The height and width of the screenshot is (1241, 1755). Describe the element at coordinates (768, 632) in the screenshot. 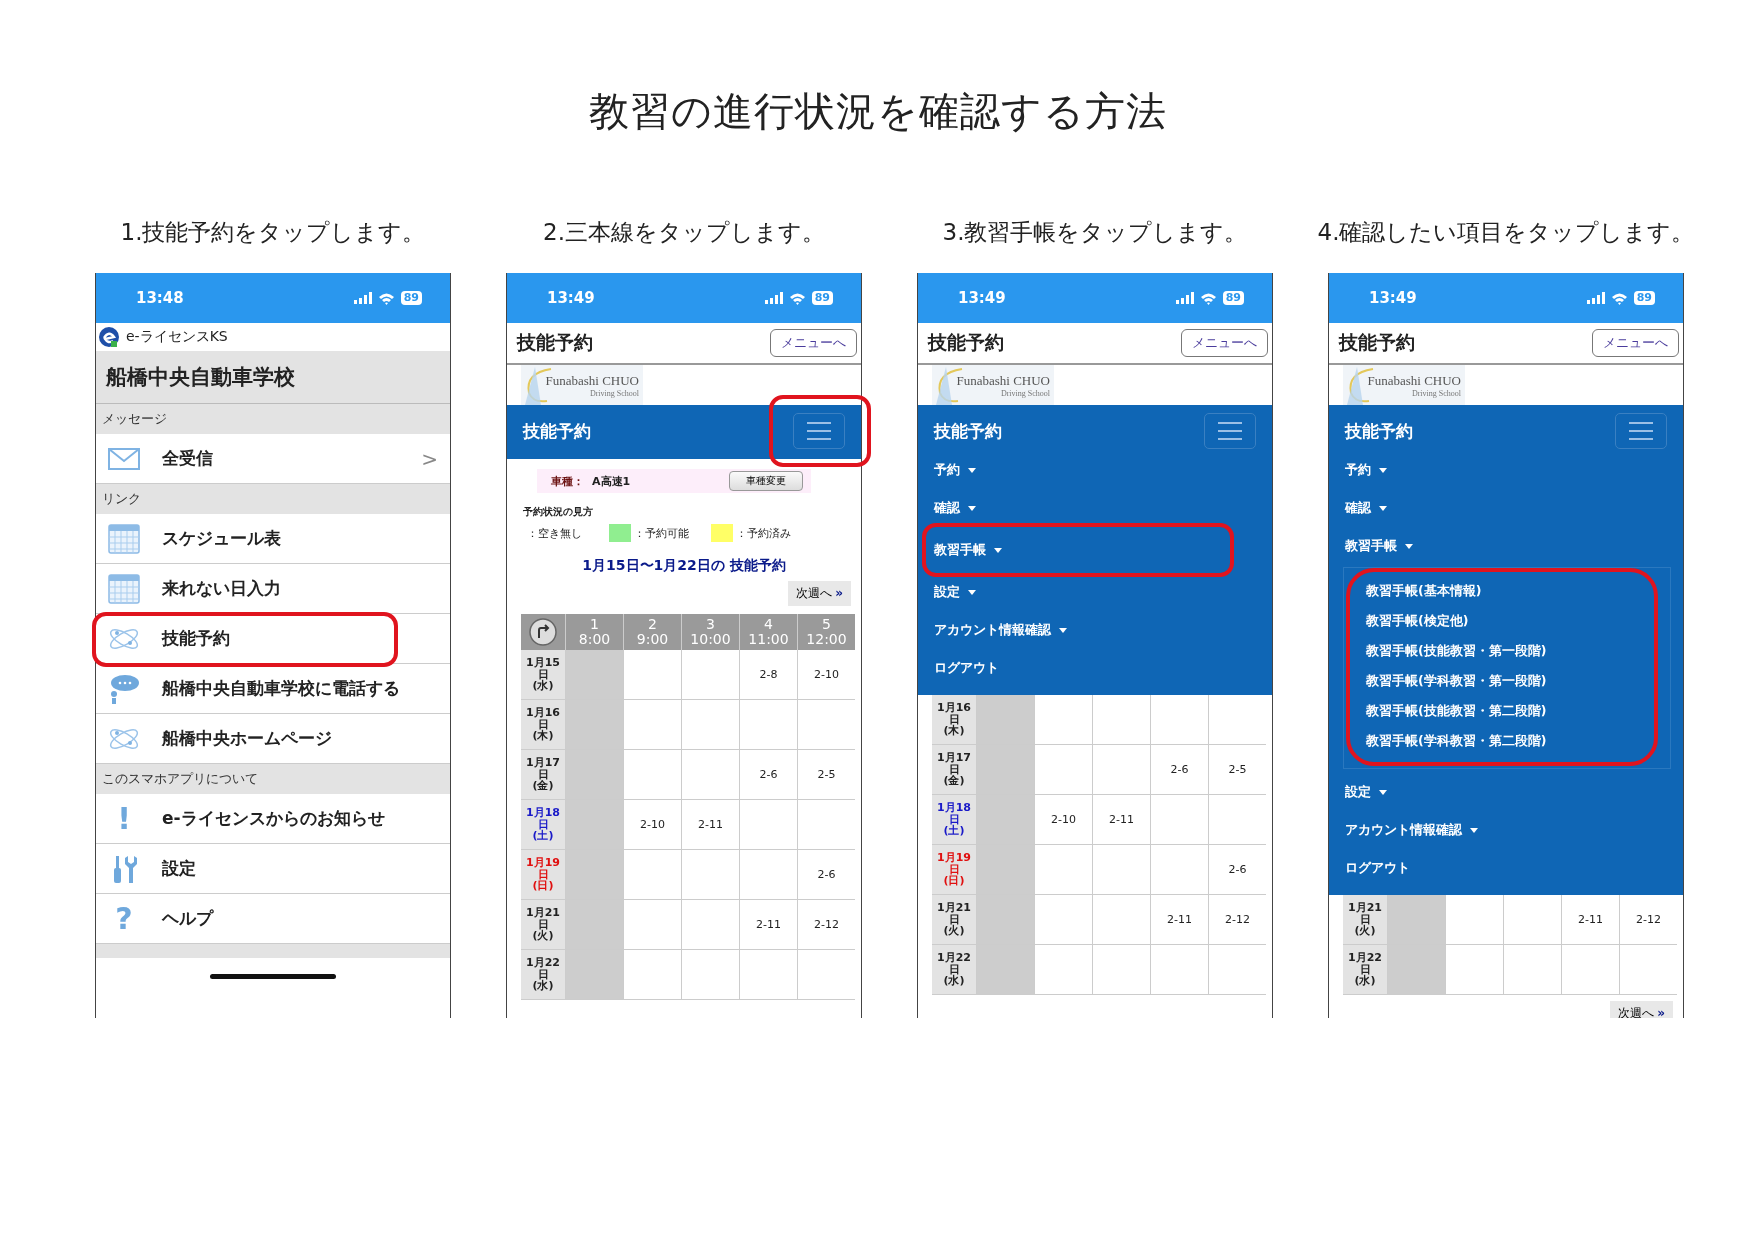

I see `slot-header: 4 11:00` at that location.